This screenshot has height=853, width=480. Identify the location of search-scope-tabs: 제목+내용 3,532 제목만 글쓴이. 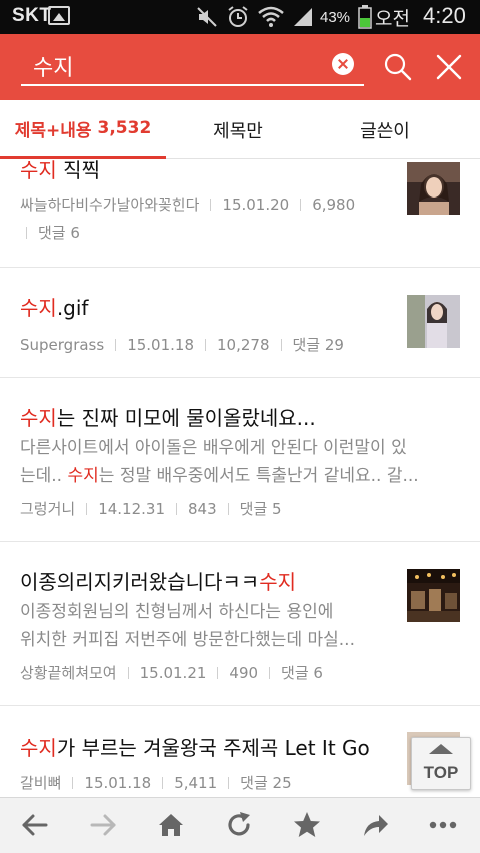
(240, 129).